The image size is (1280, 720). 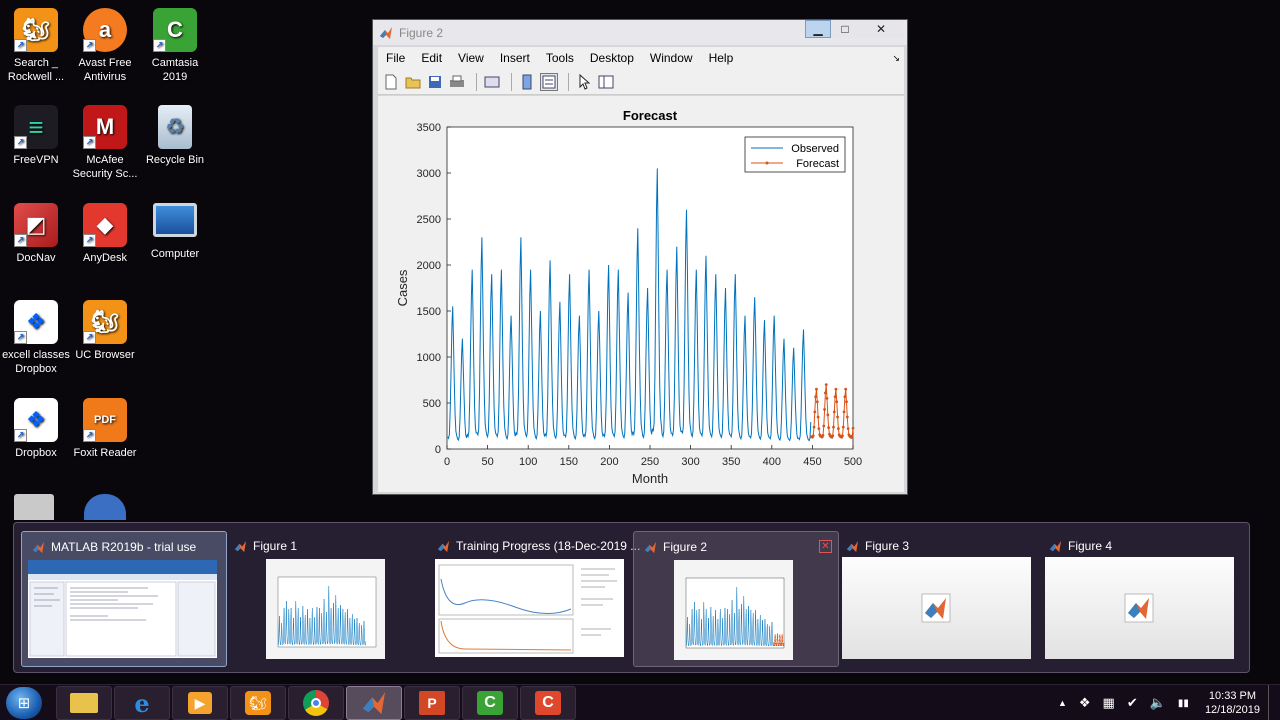 I want to click on print-icon, so click(x=457, y=82).